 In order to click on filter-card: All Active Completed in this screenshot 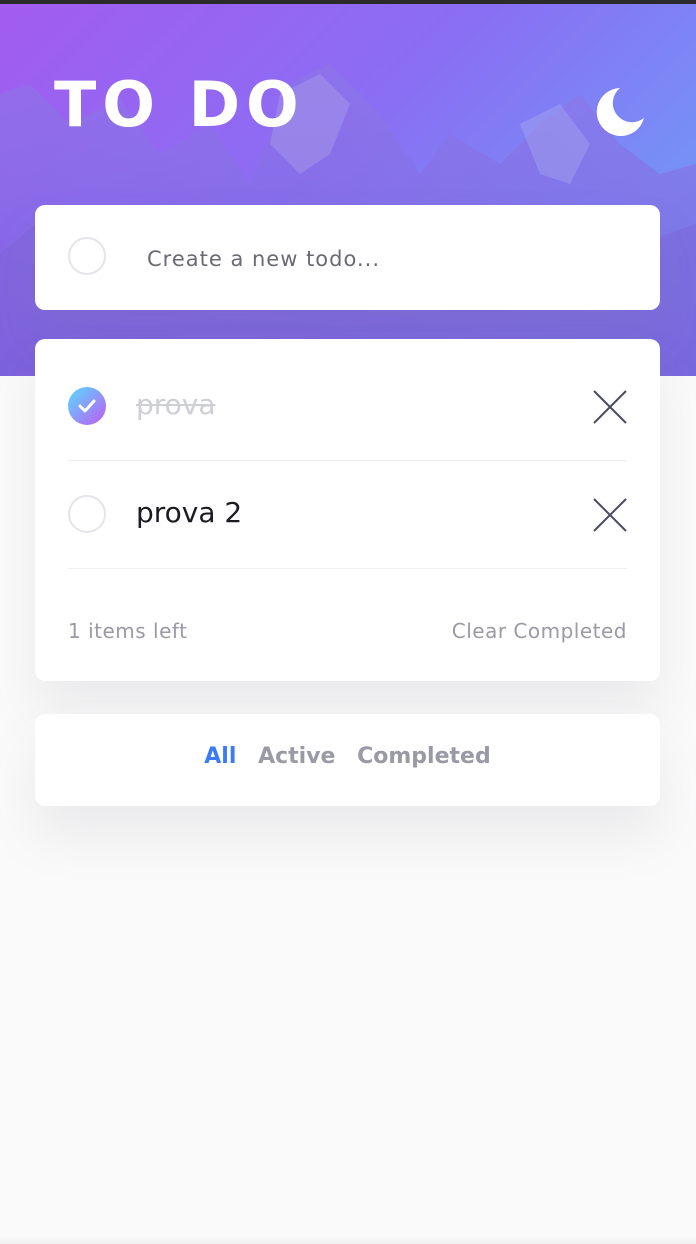, I will do `click(347, 760)`.